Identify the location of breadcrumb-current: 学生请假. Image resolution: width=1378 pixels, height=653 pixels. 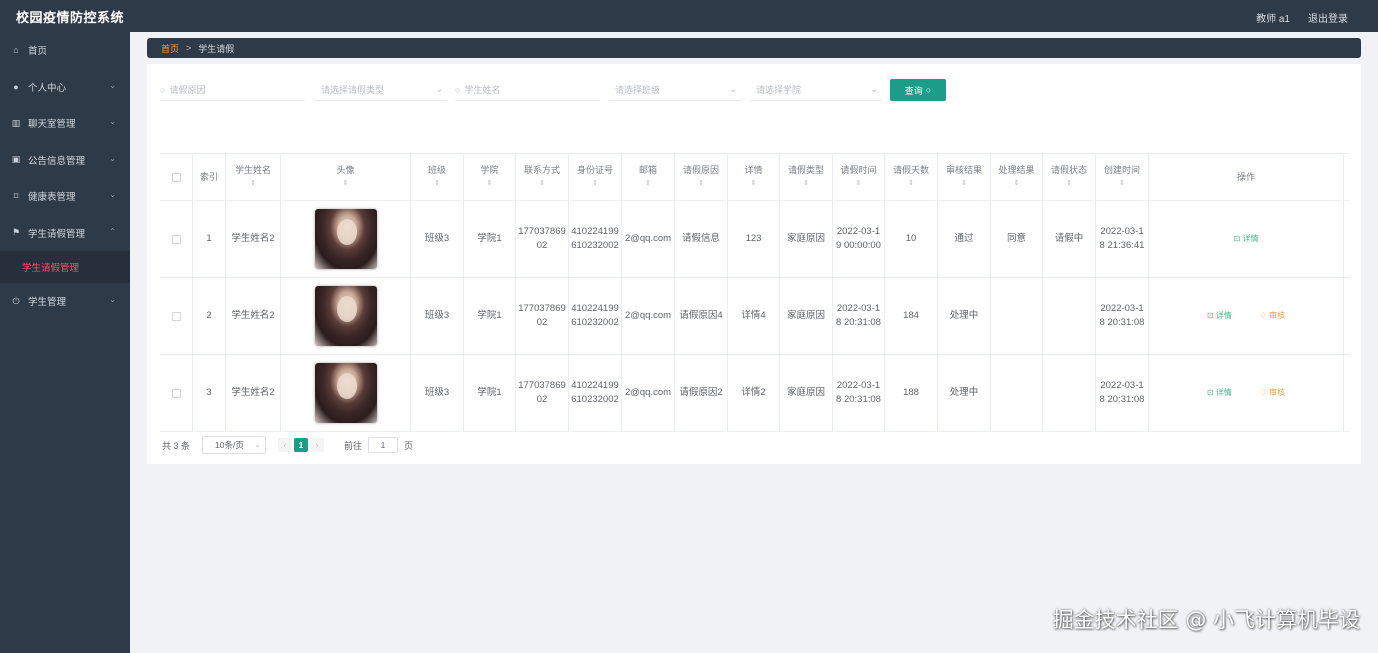
(216, 48).